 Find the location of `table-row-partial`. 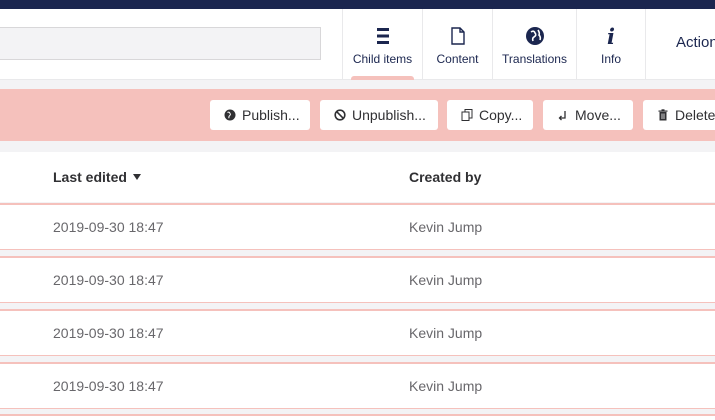

table-row-partial is located at coordinates (357, 417).